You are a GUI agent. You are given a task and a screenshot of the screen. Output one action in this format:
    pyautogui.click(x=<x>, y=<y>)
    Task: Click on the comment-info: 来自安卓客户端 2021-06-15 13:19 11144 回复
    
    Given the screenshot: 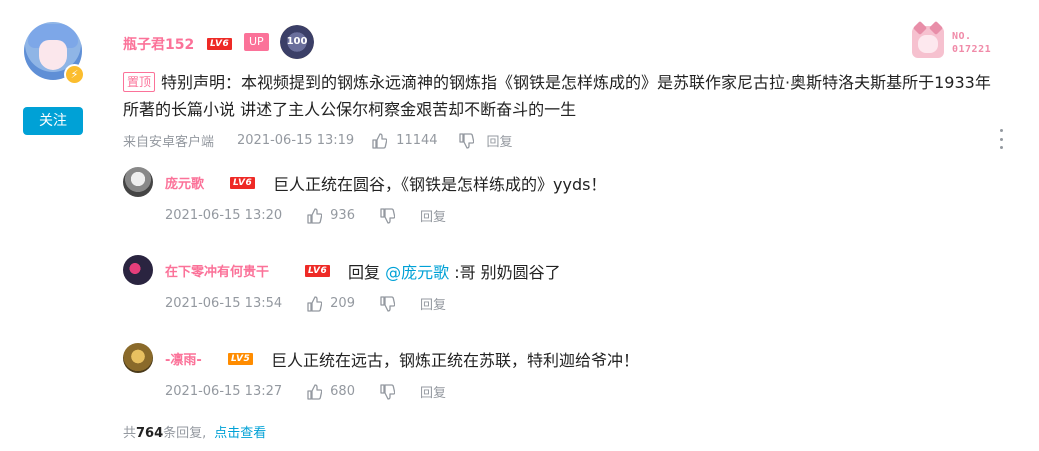 What is the action you would take?
    pyautogui.click(x=318, y=140)
    